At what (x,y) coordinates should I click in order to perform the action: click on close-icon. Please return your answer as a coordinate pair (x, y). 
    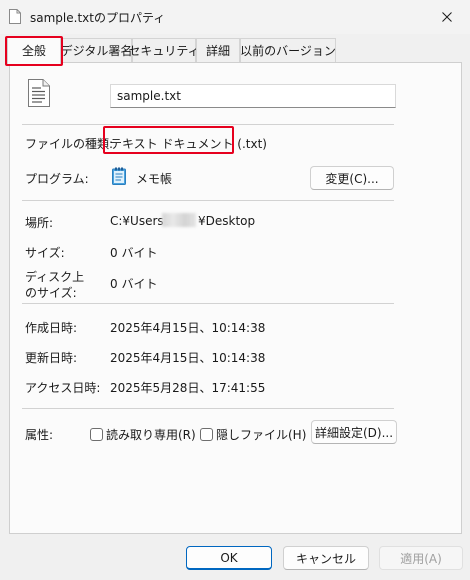
    Looking at the image, I should click on (447, 17).